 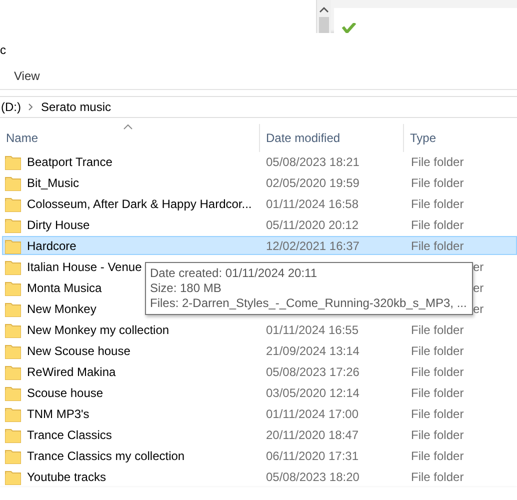 I want to click on file-name: Bit_Music, so click(x=53, y=183).